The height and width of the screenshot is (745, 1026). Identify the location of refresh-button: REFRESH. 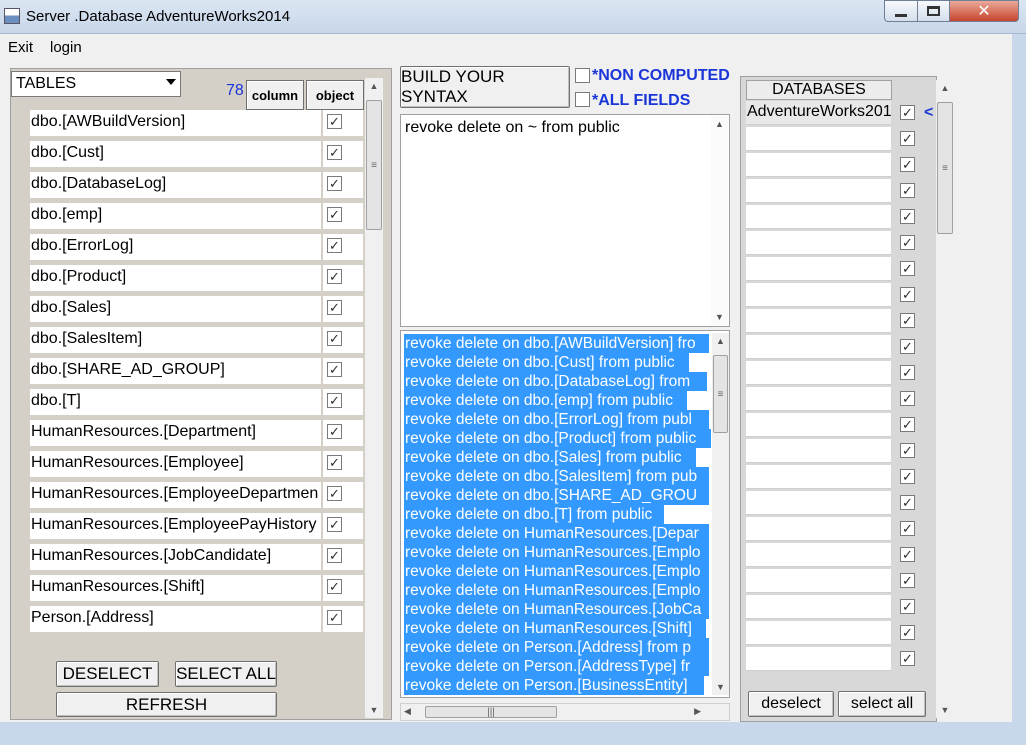
(166, 704).